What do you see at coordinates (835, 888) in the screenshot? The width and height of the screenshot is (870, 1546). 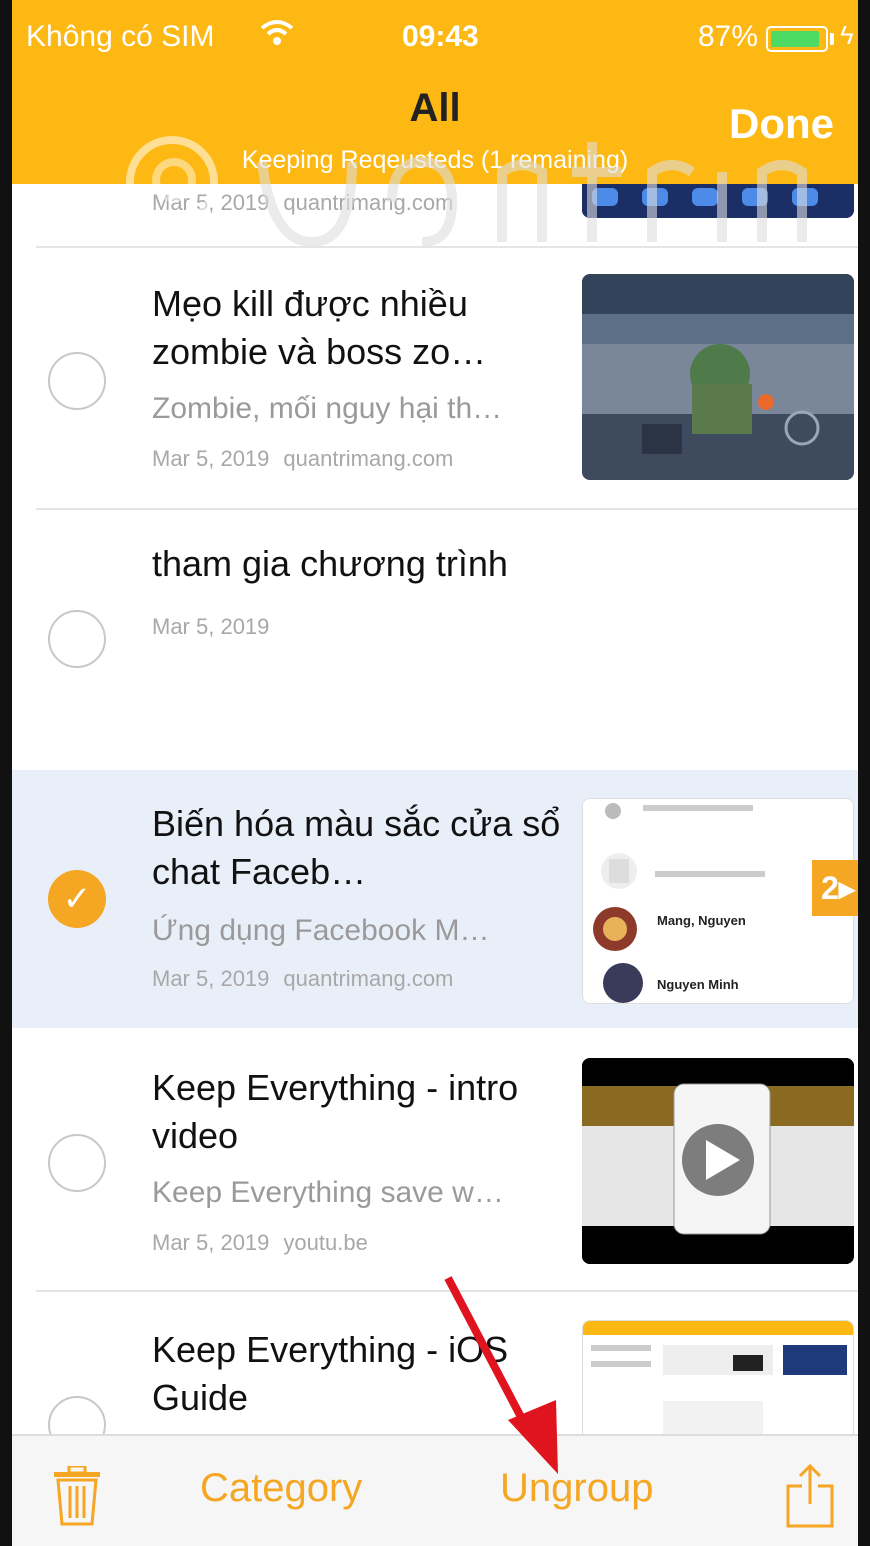 I see `group-count-badge: 2▸` at bounding box center [835, 888].